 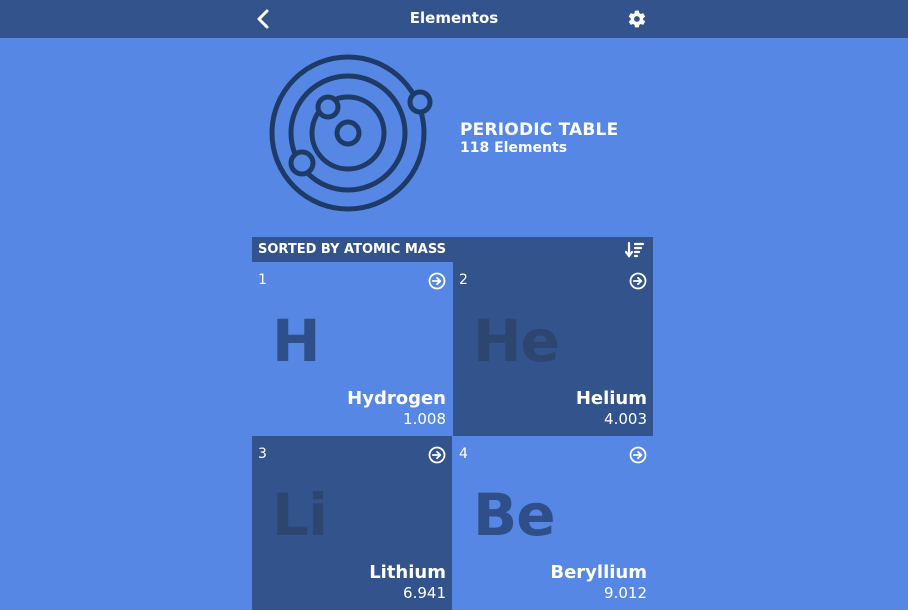 I want to click on hero-subtitle: 118 Elements, so click(x=514, y=148).